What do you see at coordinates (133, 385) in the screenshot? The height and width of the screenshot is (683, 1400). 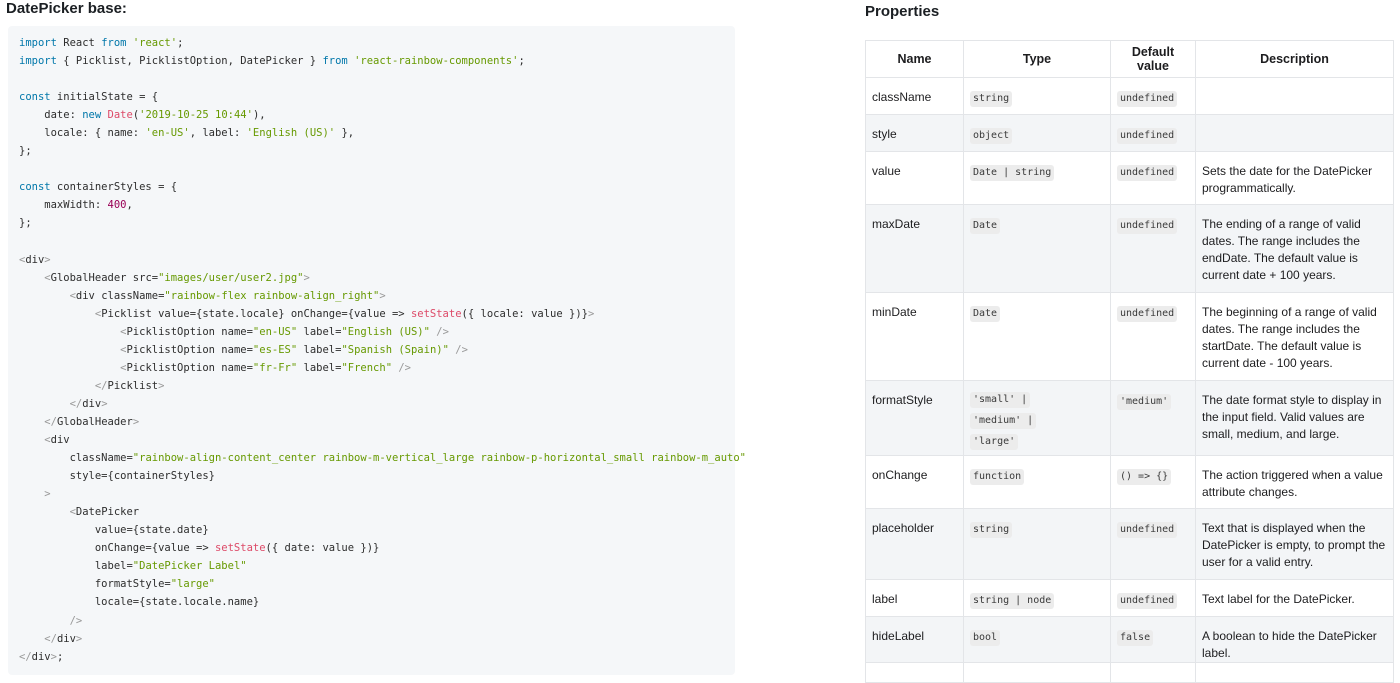 I see `code-token: Picklist` at bounding box center [133, 385].